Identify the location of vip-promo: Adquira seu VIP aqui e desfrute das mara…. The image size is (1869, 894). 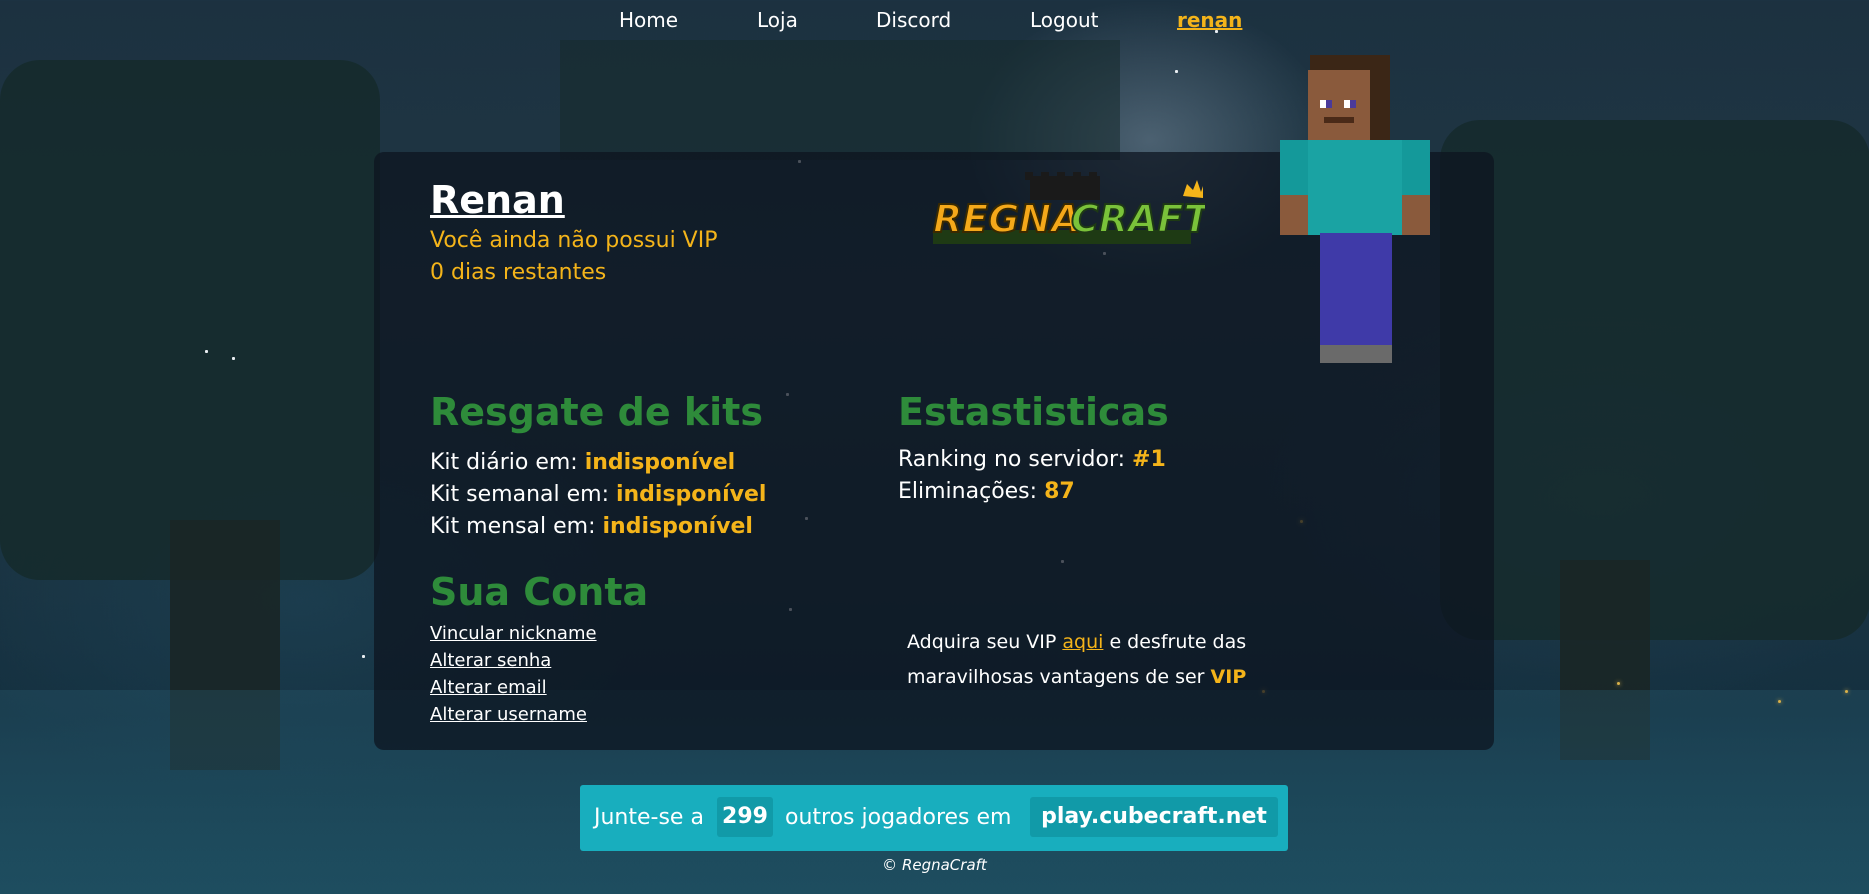
(1092, 660).